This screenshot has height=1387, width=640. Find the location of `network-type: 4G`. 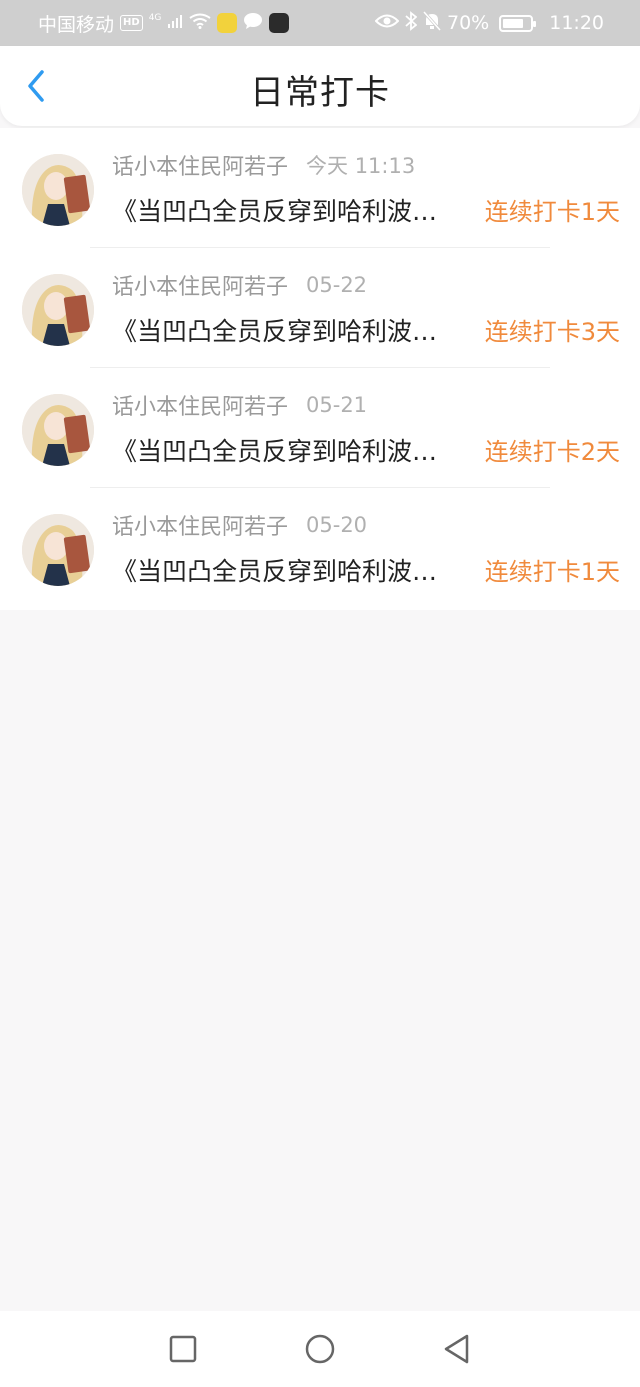

network-type: 4G is located at coordinates (155, 18).